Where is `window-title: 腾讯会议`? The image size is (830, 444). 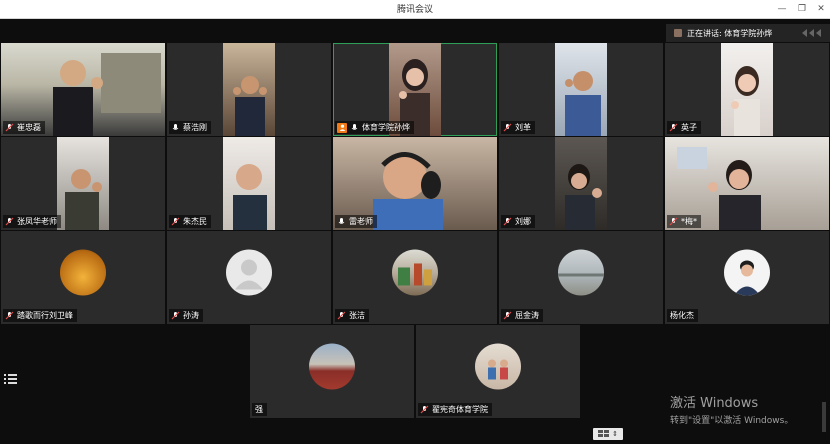
window-title: 腾讯会议 is located at coordinates (414, 10).